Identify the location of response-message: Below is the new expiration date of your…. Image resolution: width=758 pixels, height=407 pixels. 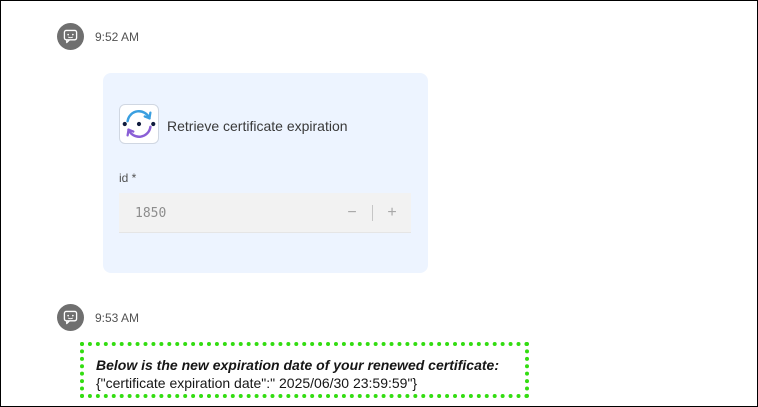
(304, 370).